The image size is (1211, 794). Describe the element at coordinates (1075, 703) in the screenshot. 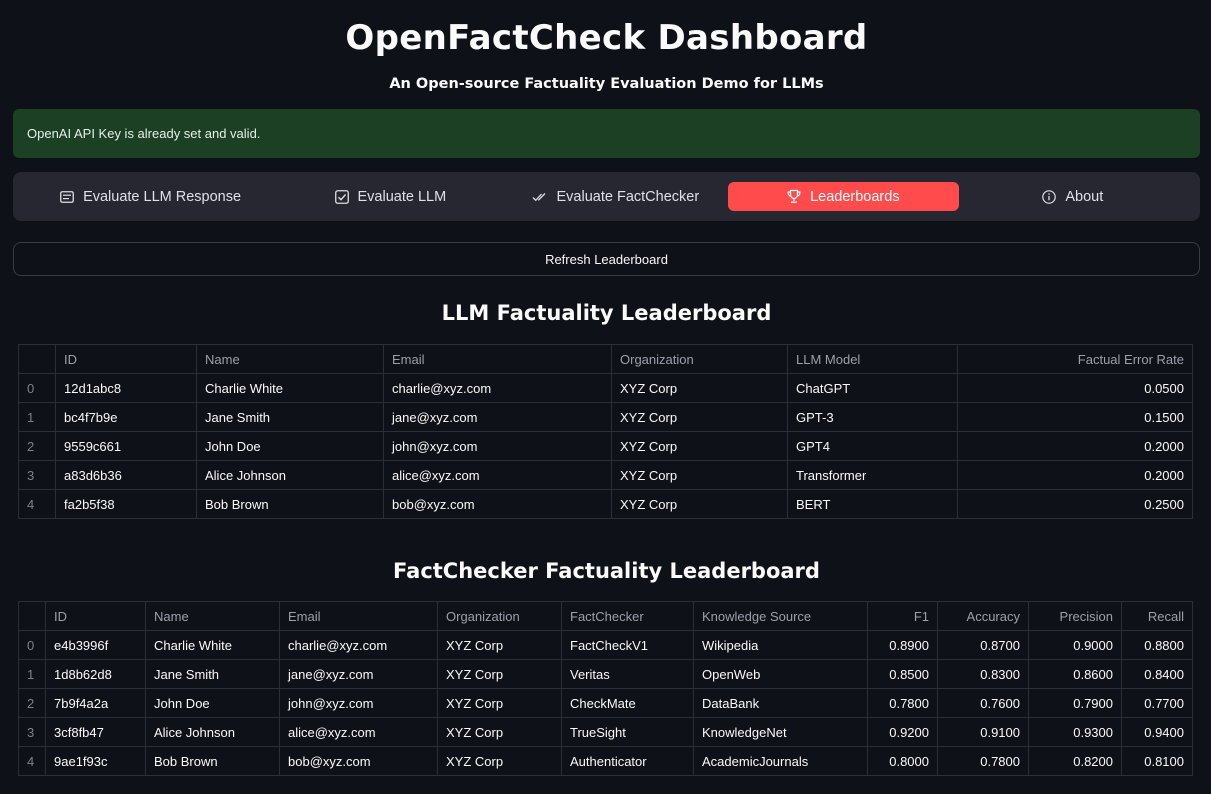

I see `table-cell: 0.7900` at that location.